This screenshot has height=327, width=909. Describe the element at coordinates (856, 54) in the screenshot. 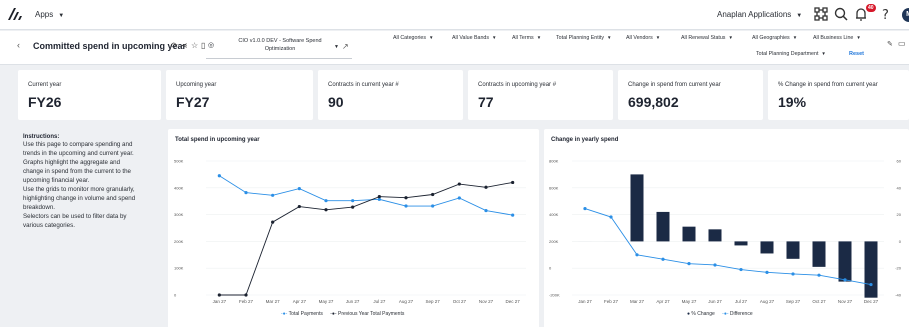

I see `reset-button: Reset` at that location.